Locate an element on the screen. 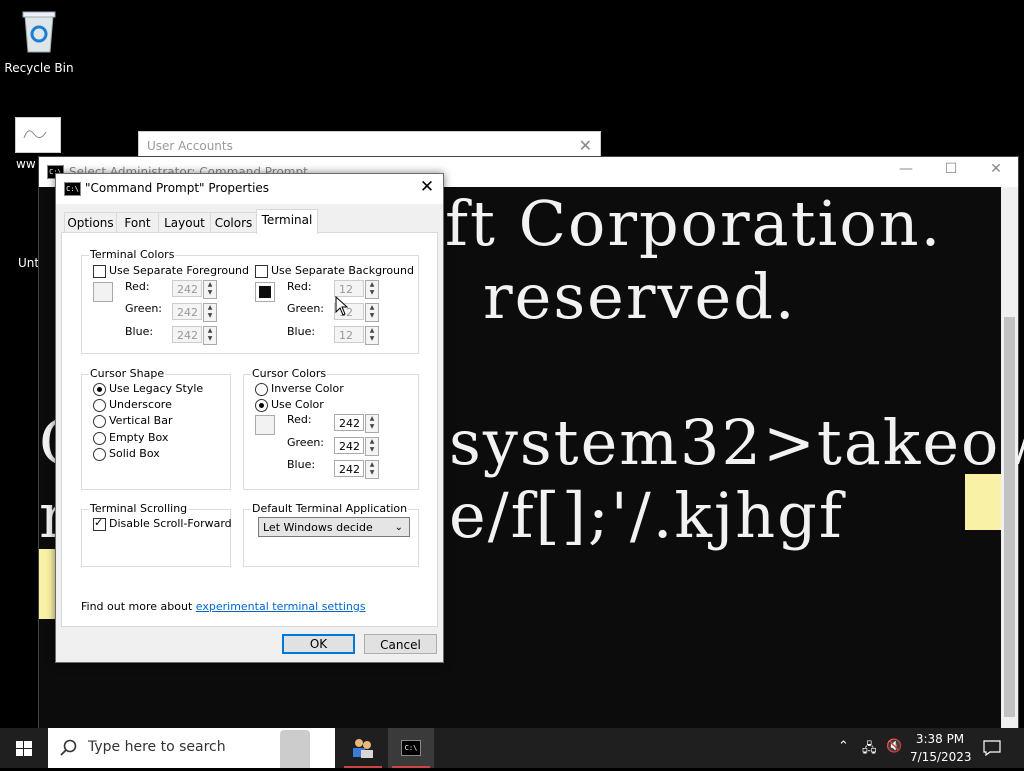  minimize-icon: — is located at coordinates (906, 169).